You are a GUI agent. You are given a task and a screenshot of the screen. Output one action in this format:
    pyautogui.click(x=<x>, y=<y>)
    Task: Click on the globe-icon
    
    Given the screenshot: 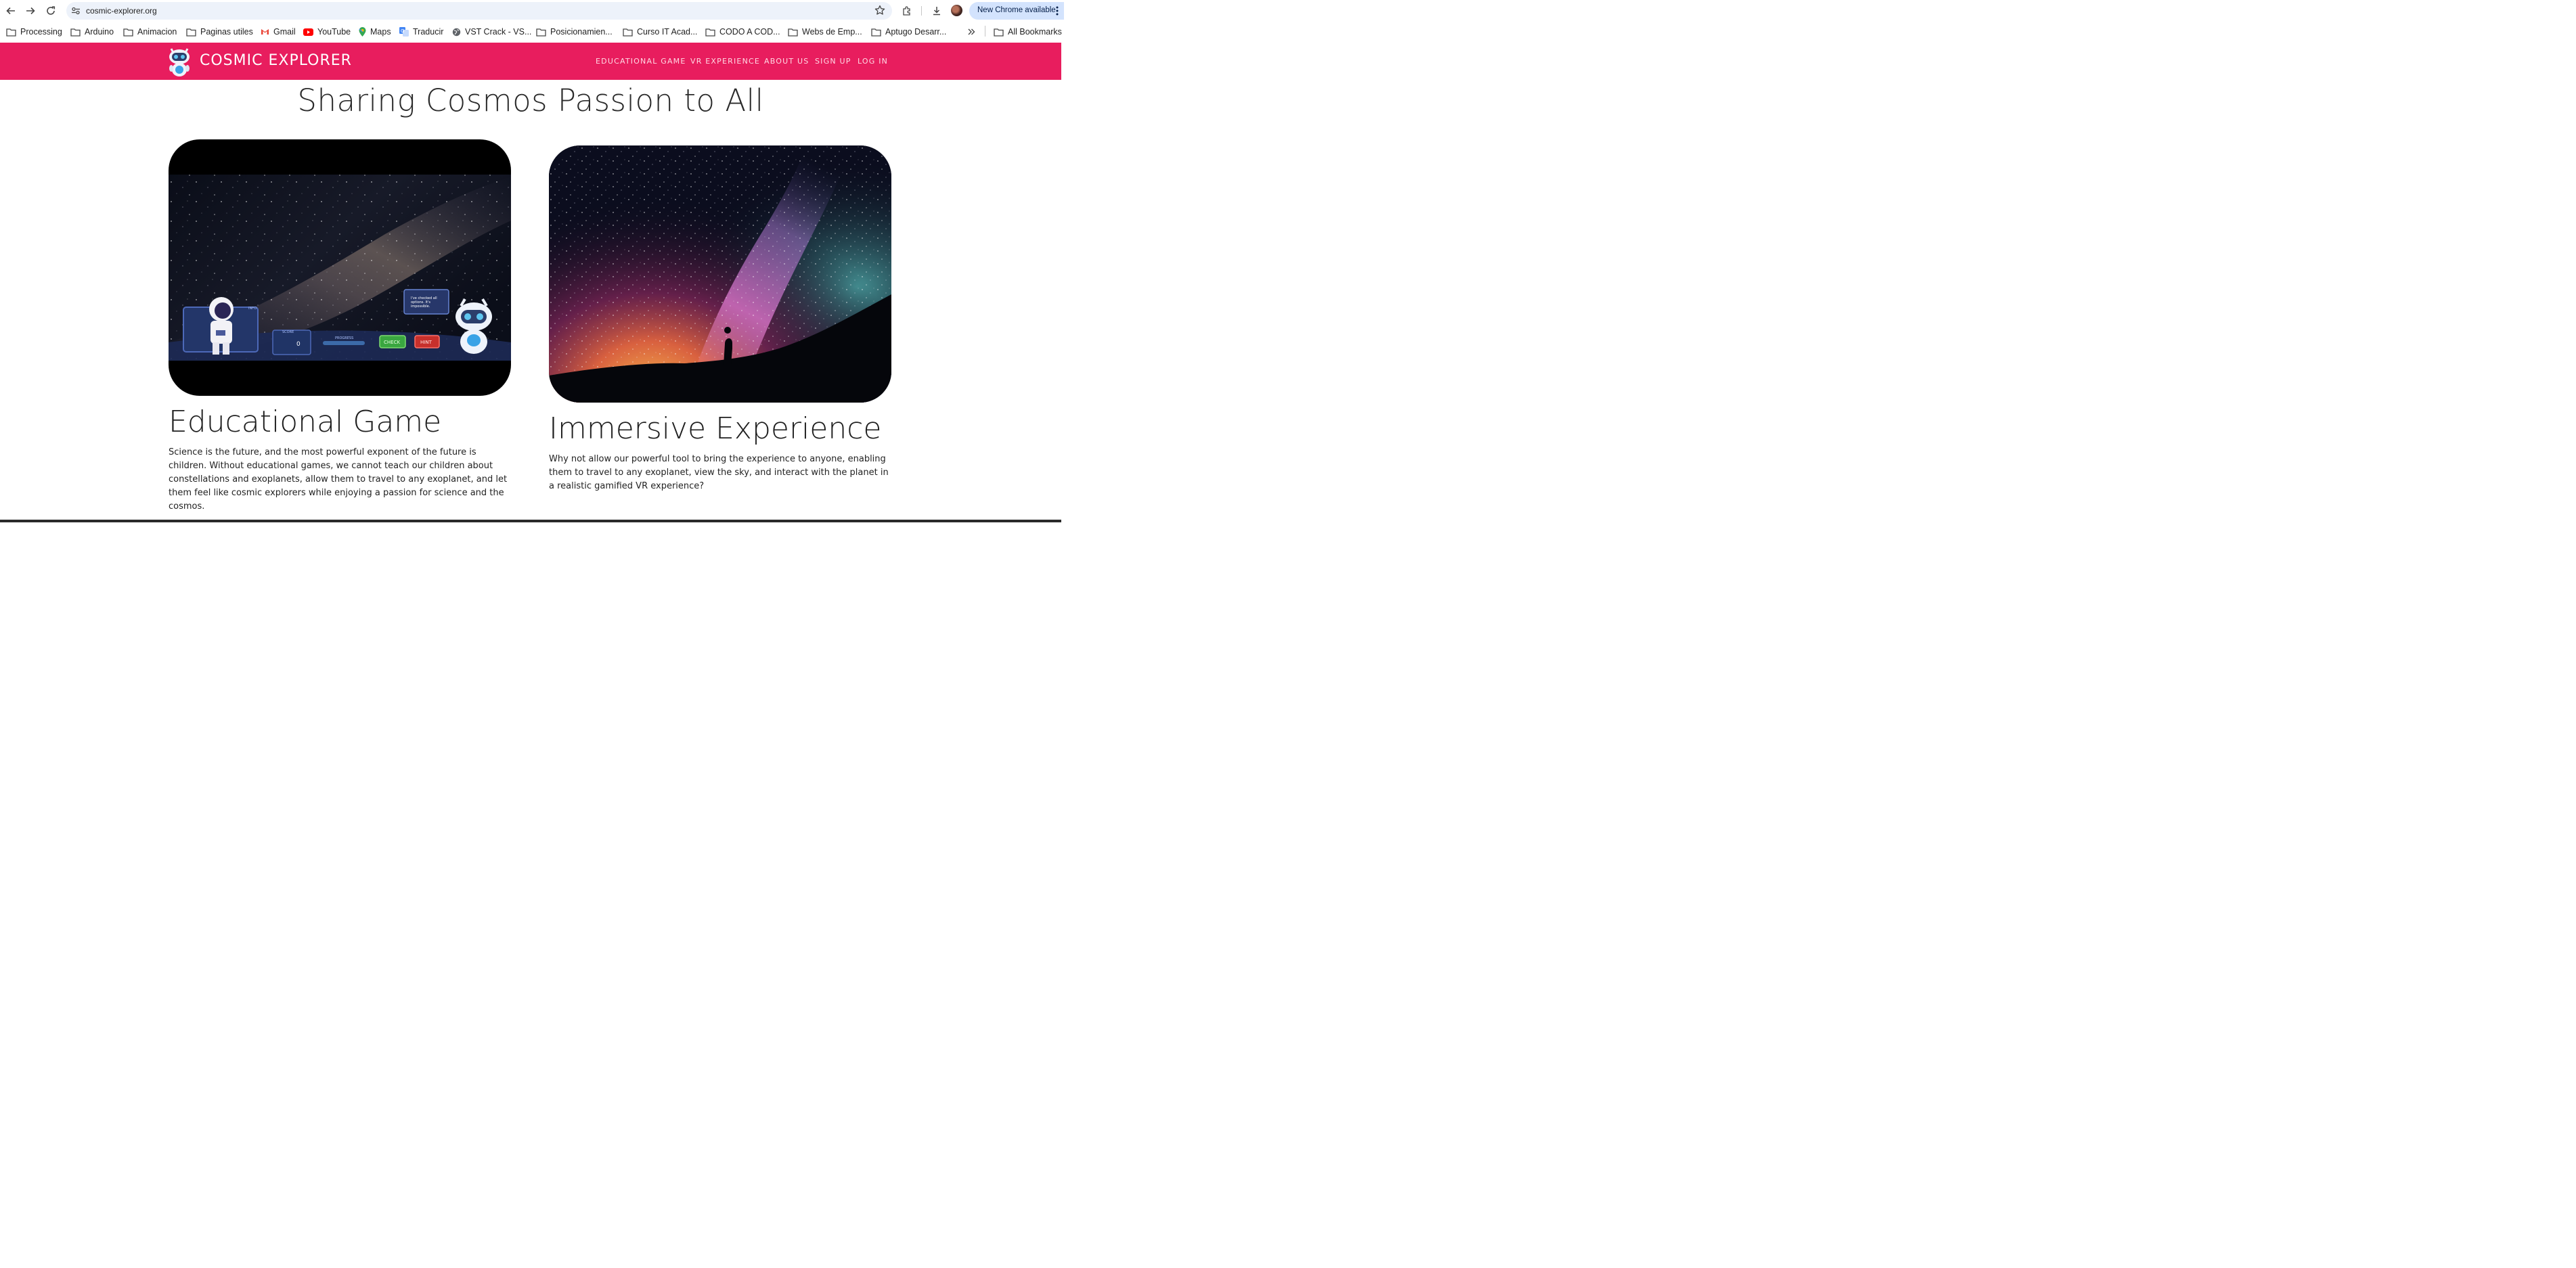 What is the action you would take?
    pyautogui.click(x=456, y=32)
    